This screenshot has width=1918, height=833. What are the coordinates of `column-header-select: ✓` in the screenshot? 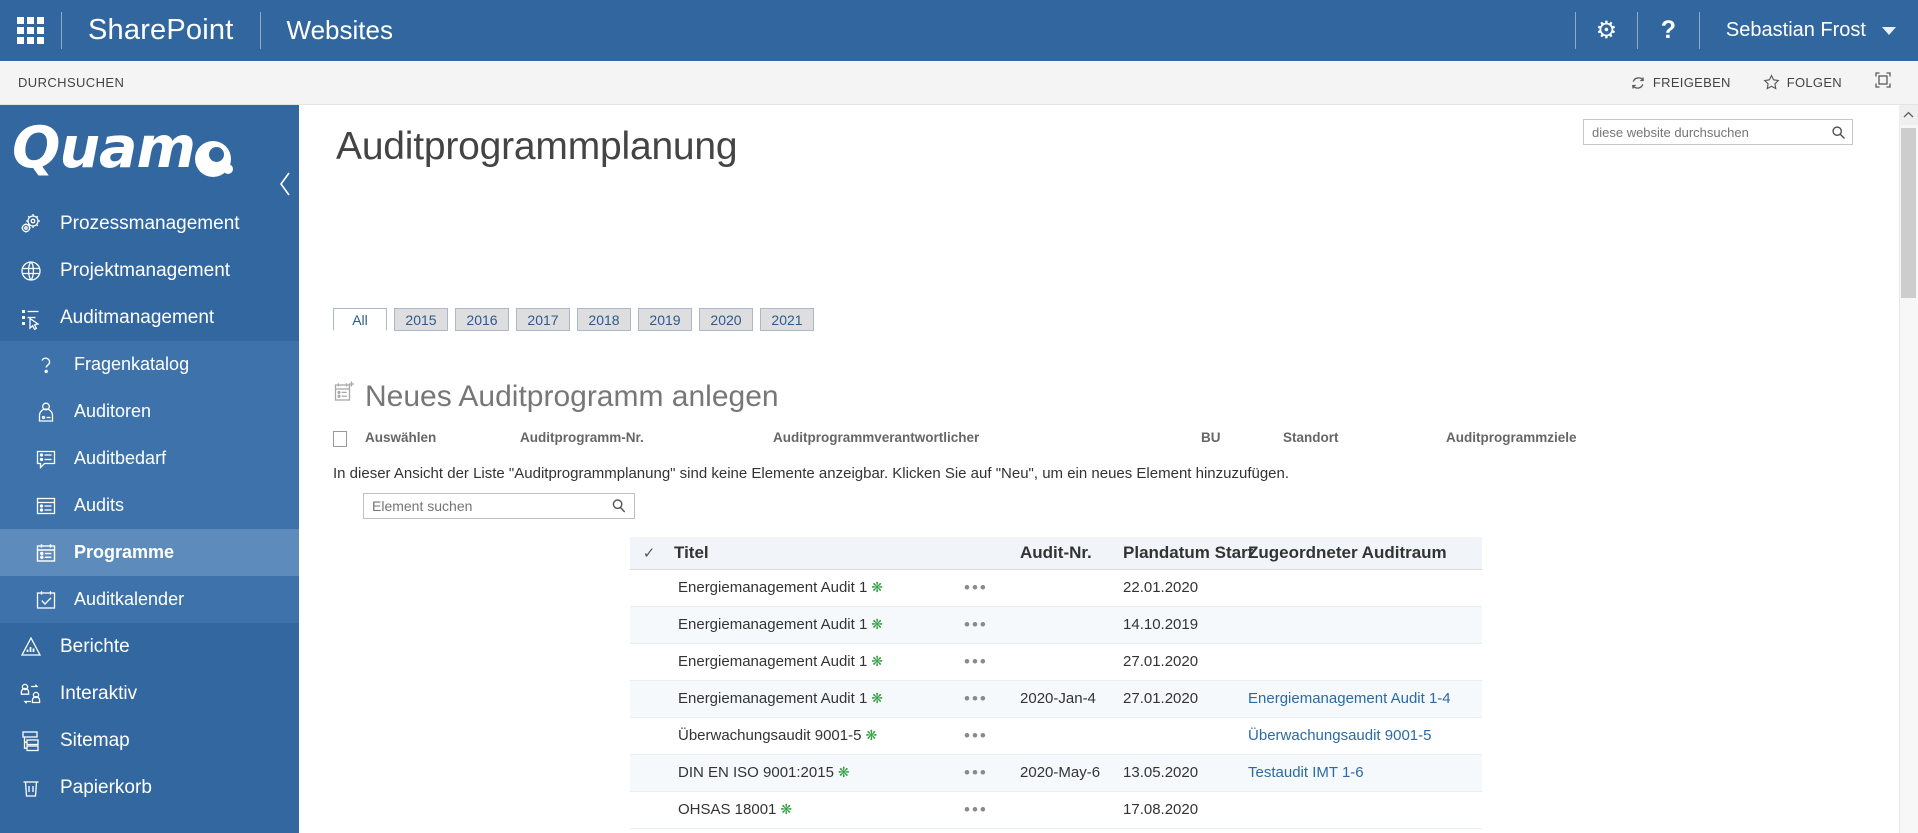 It's located at (649, 553).